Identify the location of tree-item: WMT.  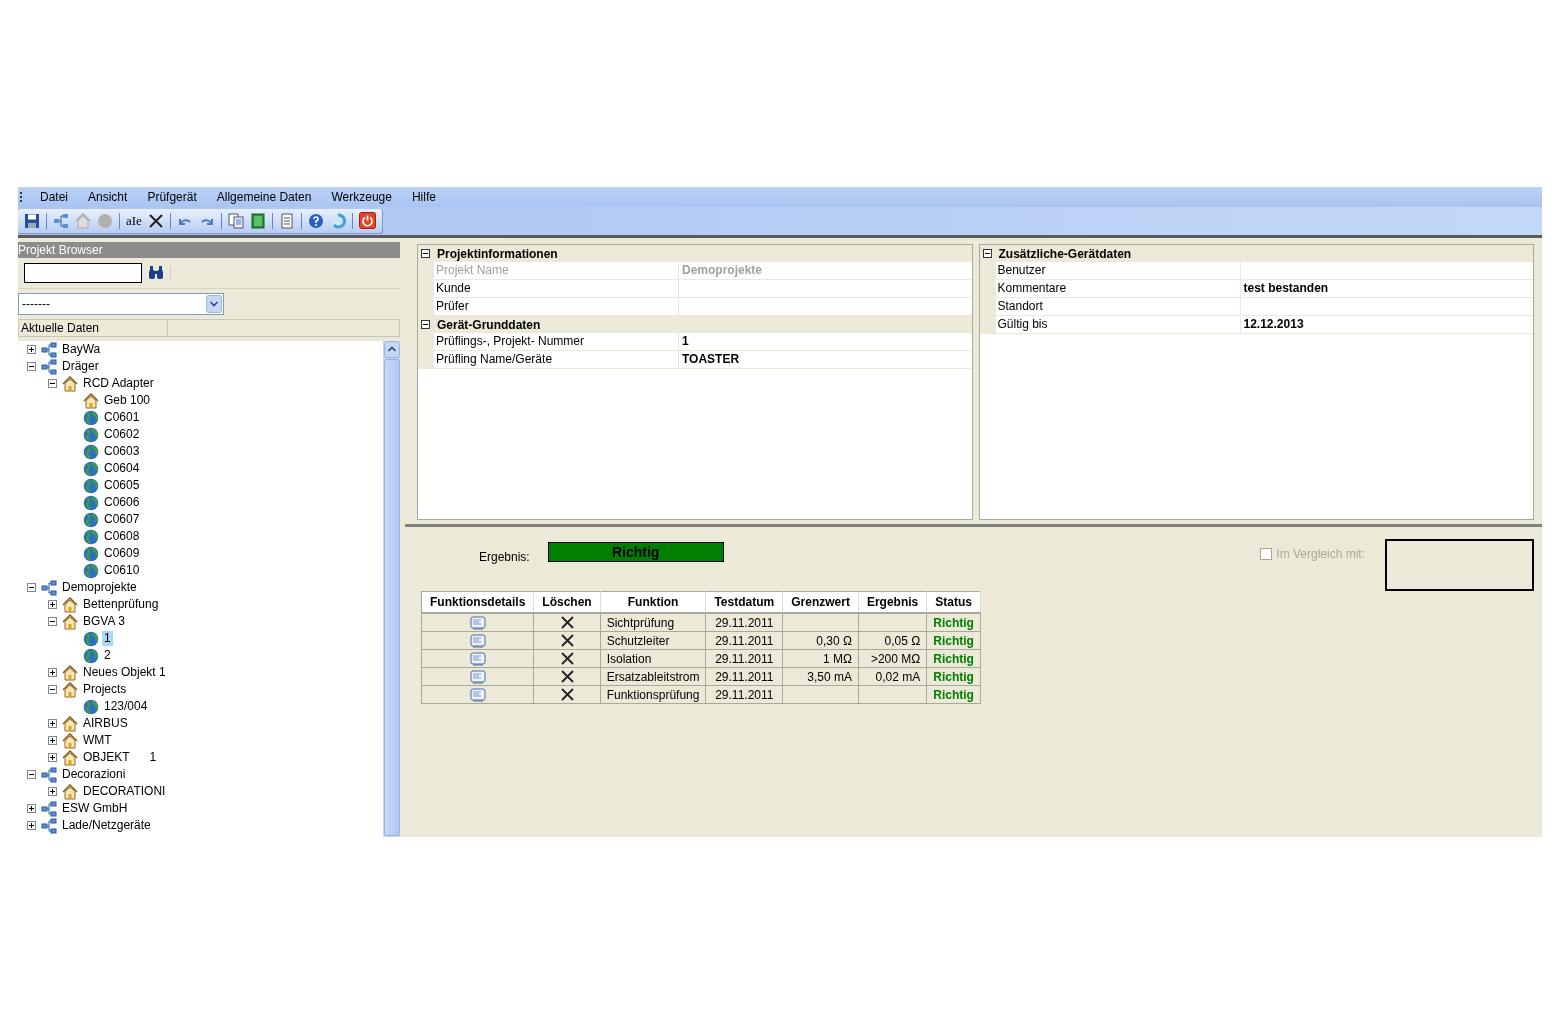
(97, 740).